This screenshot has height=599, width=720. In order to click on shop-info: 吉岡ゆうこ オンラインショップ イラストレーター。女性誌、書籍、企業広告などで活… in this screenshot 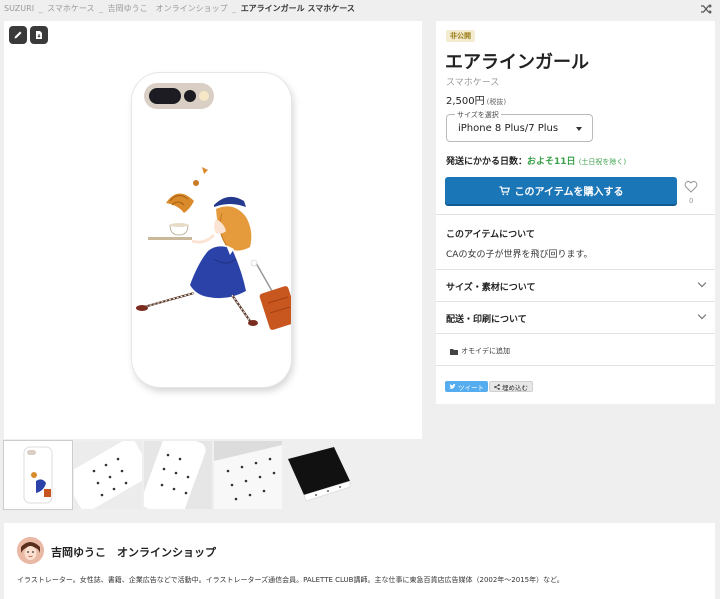, I will do `click(359, 561)`.